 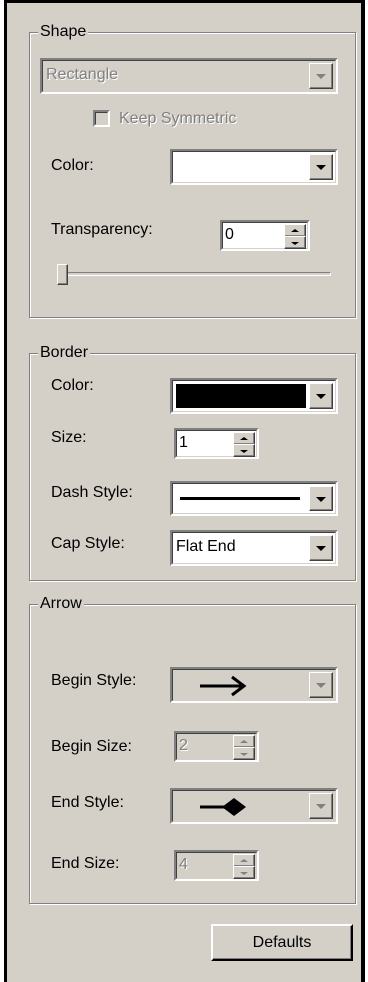 What do you see at coordinates (87, 802) in the screenshot?
I see `end-style-label: End Style:` at bounding box center [87, 802].